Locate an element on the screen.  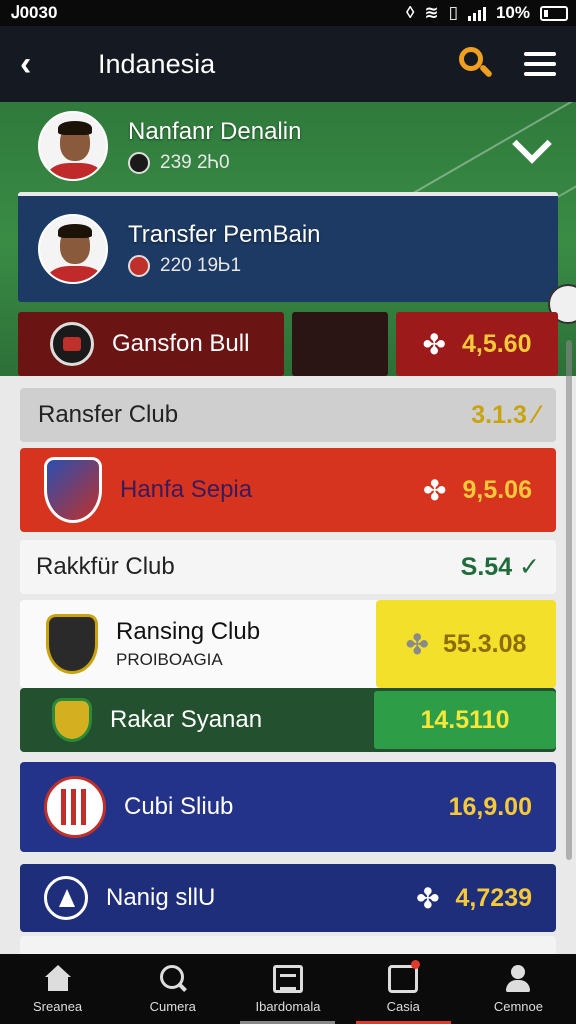
scrollbar is located at coordinates (569, 600).